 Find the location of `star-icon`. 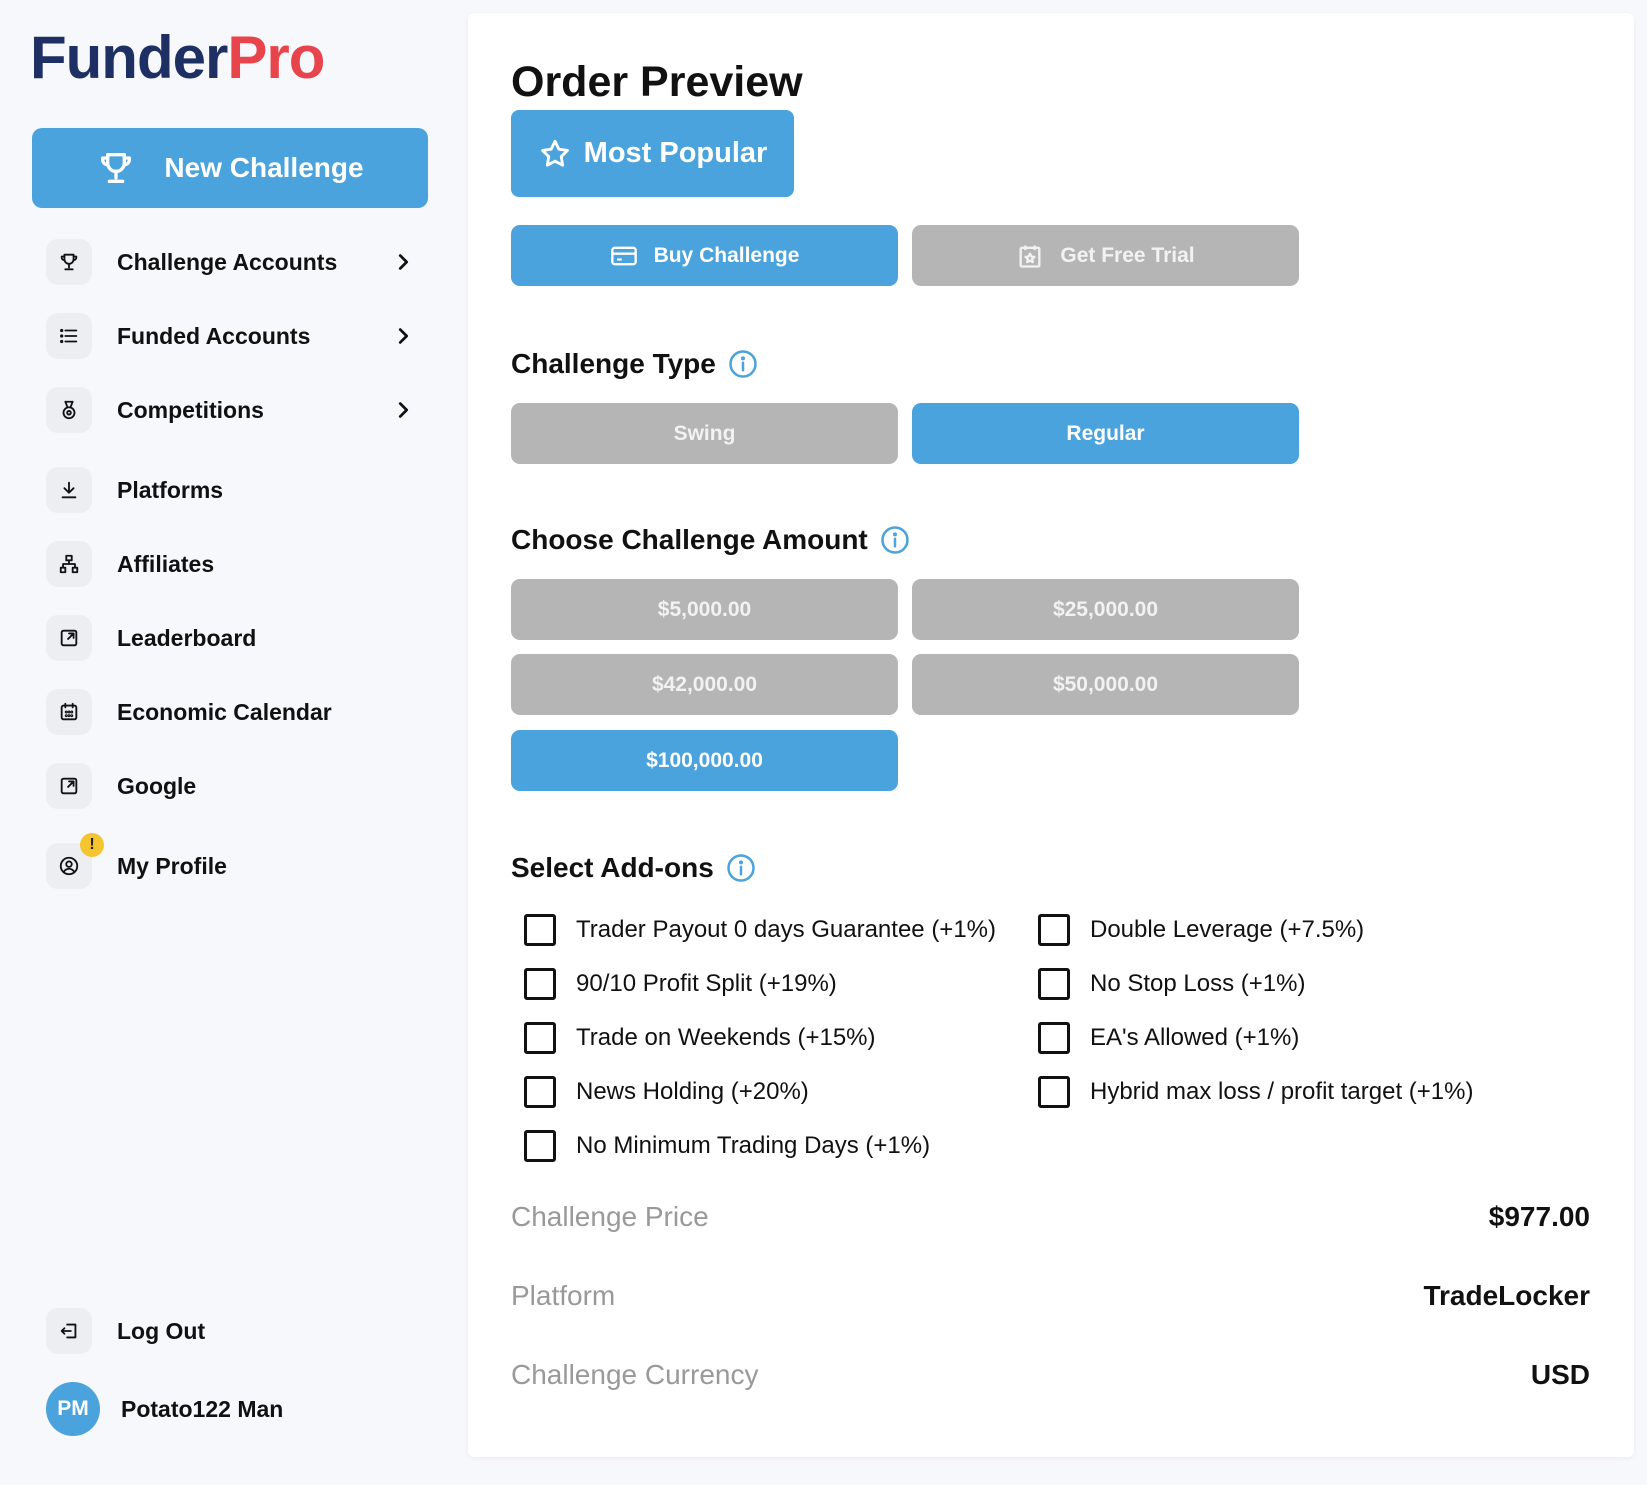

star-icon is located at coordinates (554, 153).